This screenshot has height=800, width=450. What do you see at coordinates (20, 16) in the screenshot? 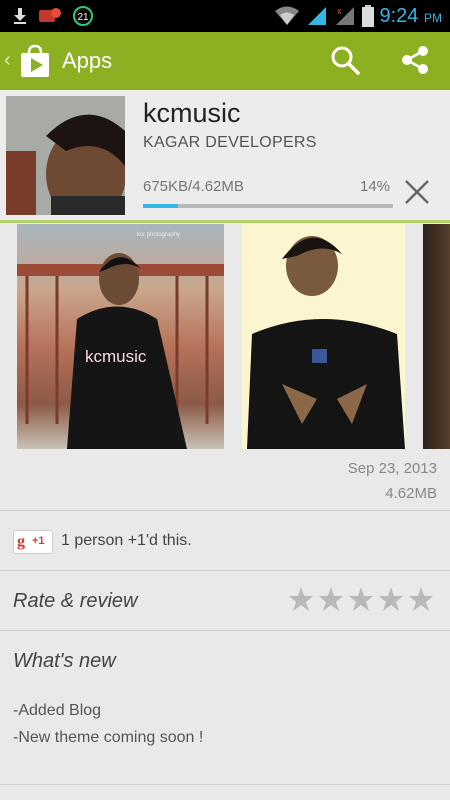
I see `download-icon` at bounding box center [20, 16].